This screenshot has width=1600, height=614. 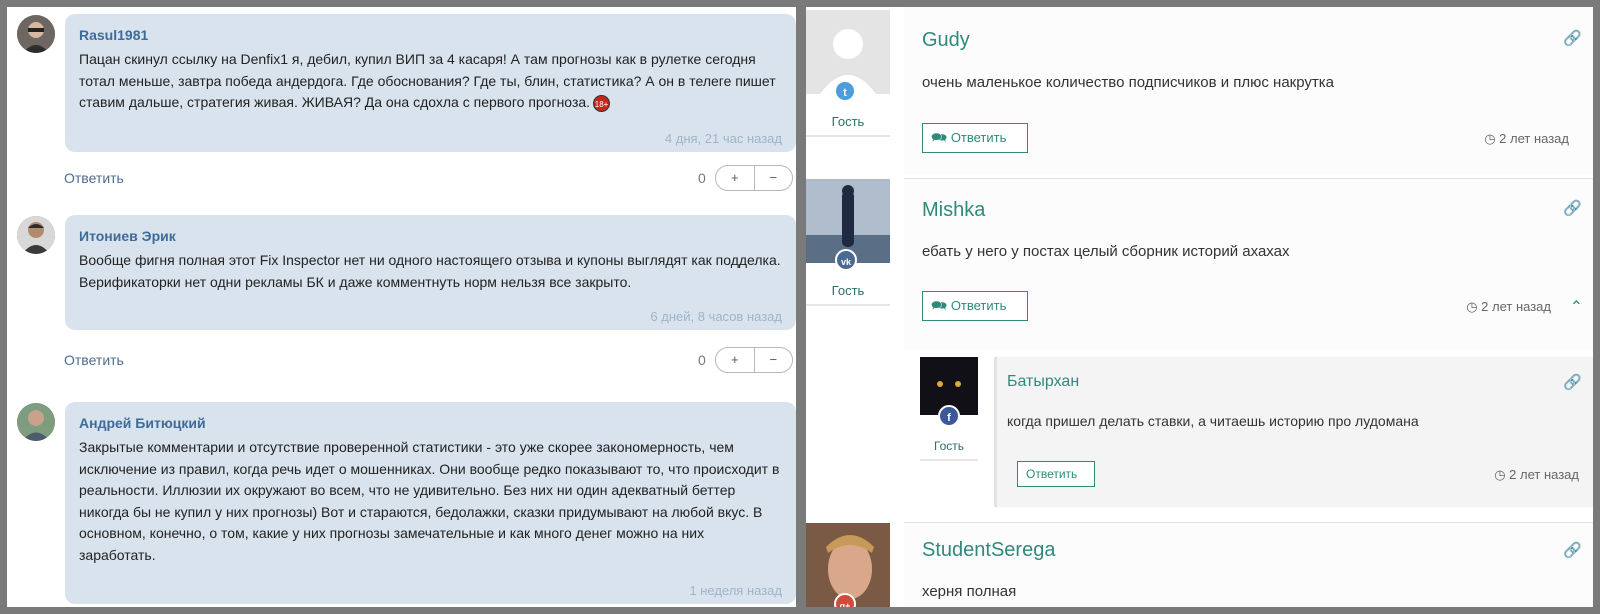 I want to click on comment-author: Gudy, so click(x=946, y=40).